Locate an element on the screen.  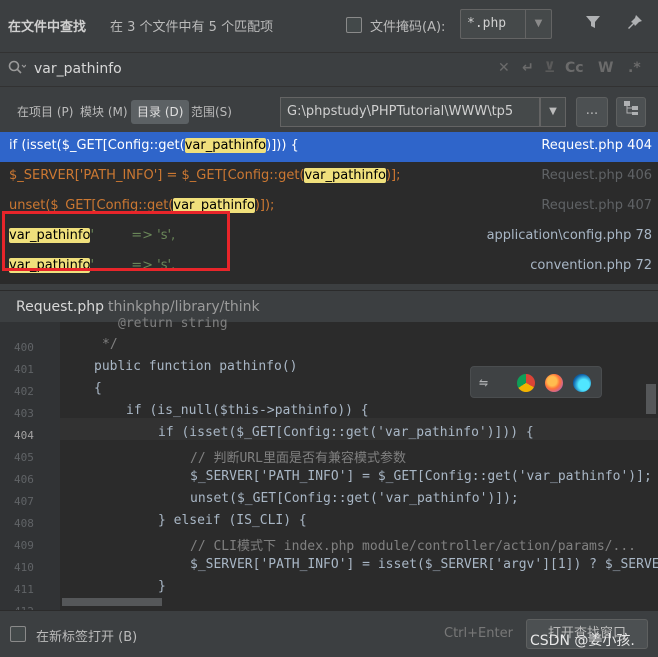
whole-words-icon: W is located at coordinates (605, 68).